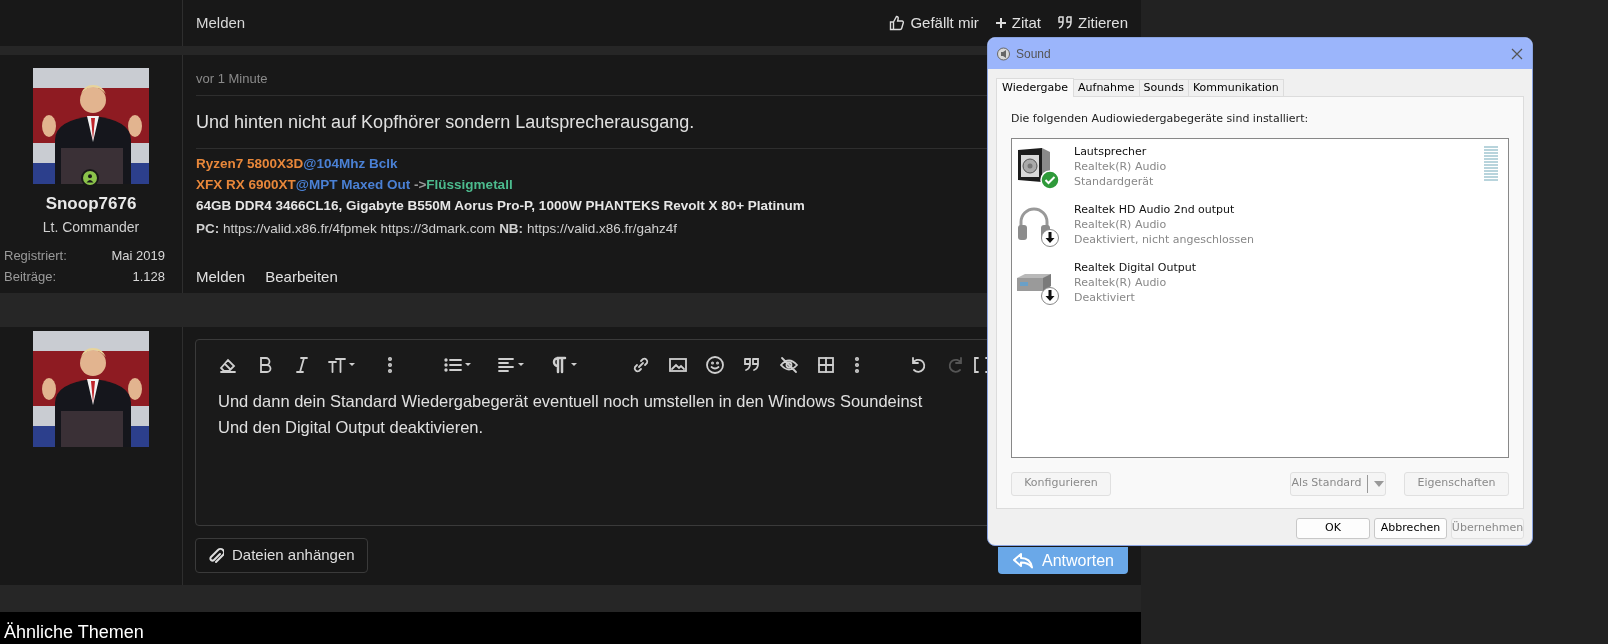 The height and width of the screenshot is (644, 1608). Describe the element at coordinates (1135, 267) in the screenshot. I see `device-name: Realtek Digital Output` at that location.